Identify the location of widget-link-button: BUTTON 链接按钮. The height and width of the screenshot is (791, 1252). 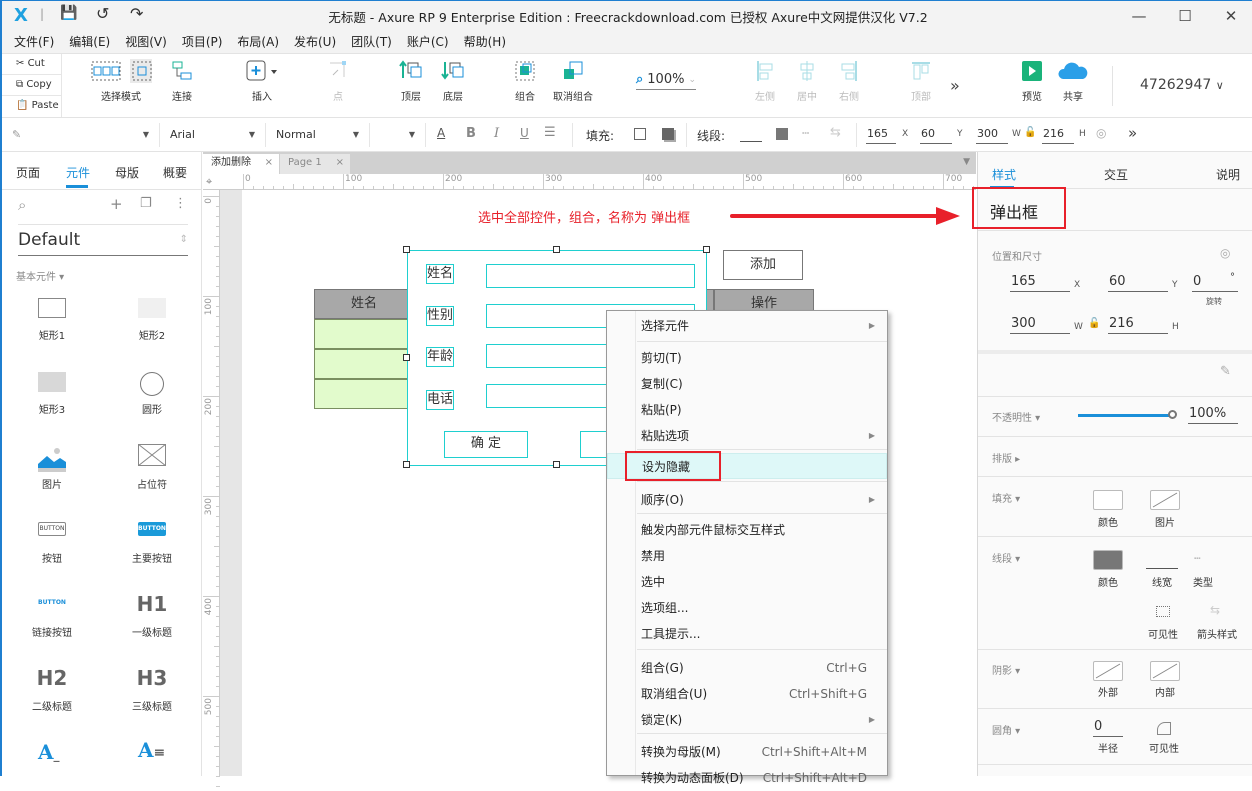
(52, 617).